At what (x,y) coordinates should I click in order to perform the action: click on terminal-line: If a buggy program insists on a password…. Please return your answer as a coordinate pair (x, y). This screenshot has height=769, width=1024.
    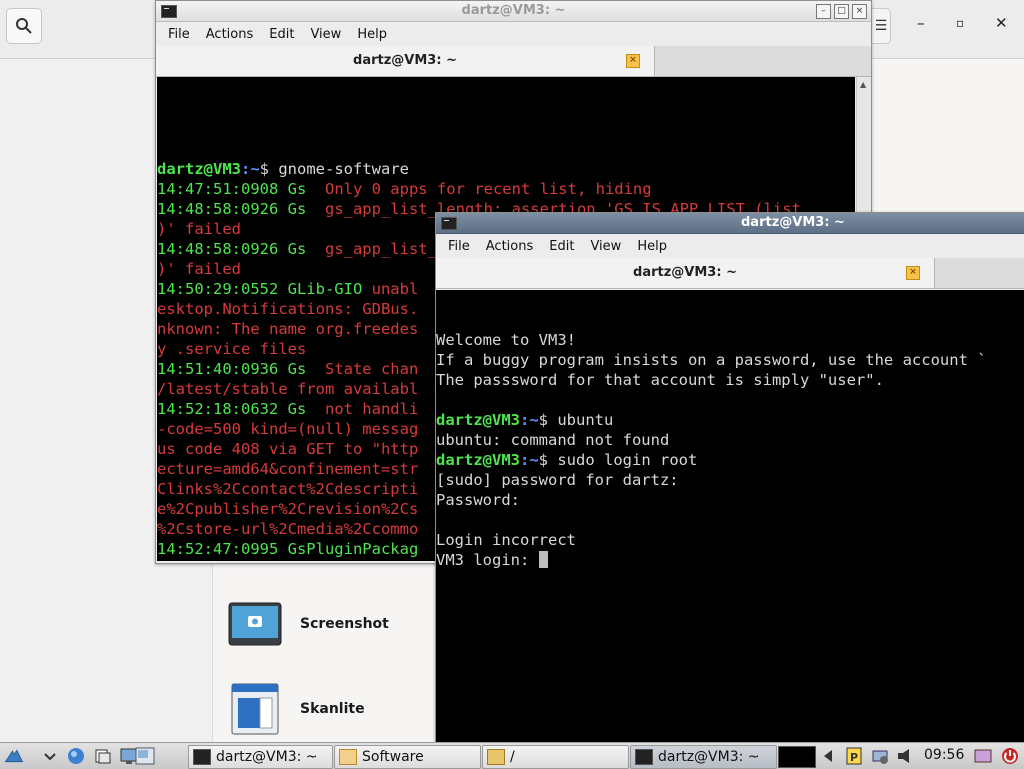
    Looking at the image, I should click on (730, 360).